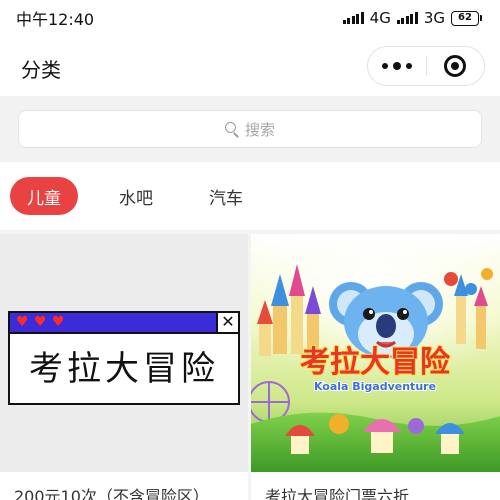  I want to click on status-indicators: 4G 3G 62, so click(412, 18).